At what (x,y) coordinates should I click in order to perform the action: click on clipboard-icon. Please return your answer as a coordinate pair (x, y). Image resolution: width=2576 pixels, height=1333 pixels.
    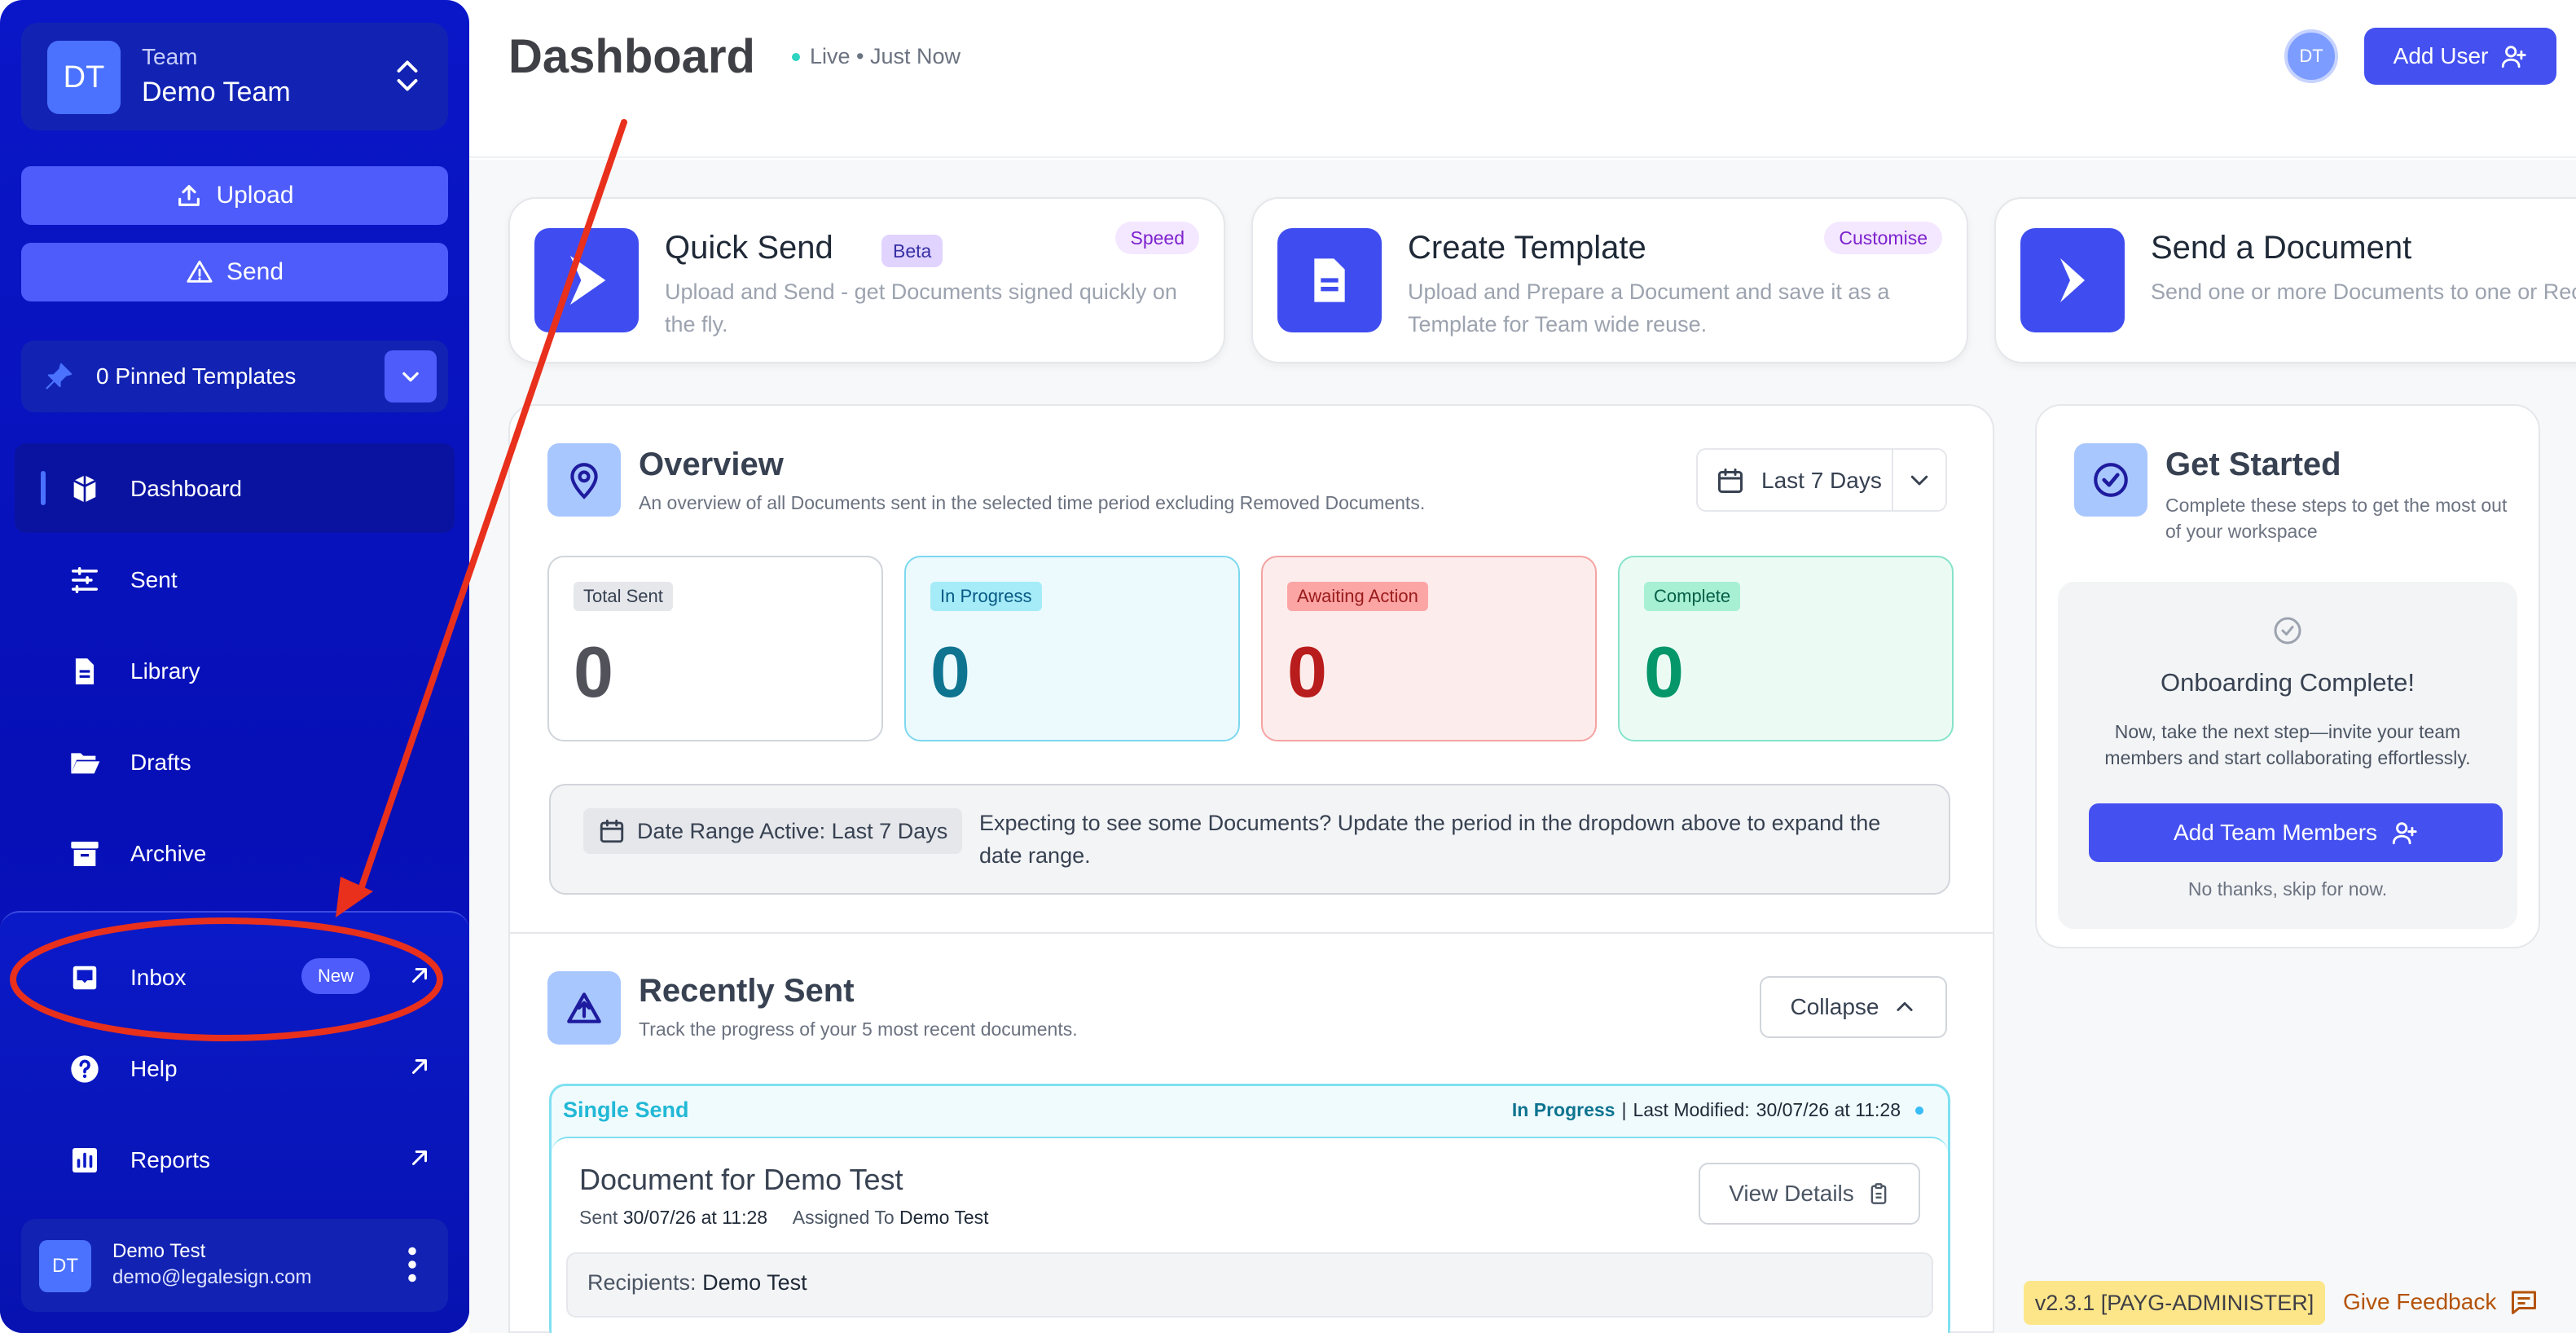
    Looking at the image, I should click on (1878, 1193).